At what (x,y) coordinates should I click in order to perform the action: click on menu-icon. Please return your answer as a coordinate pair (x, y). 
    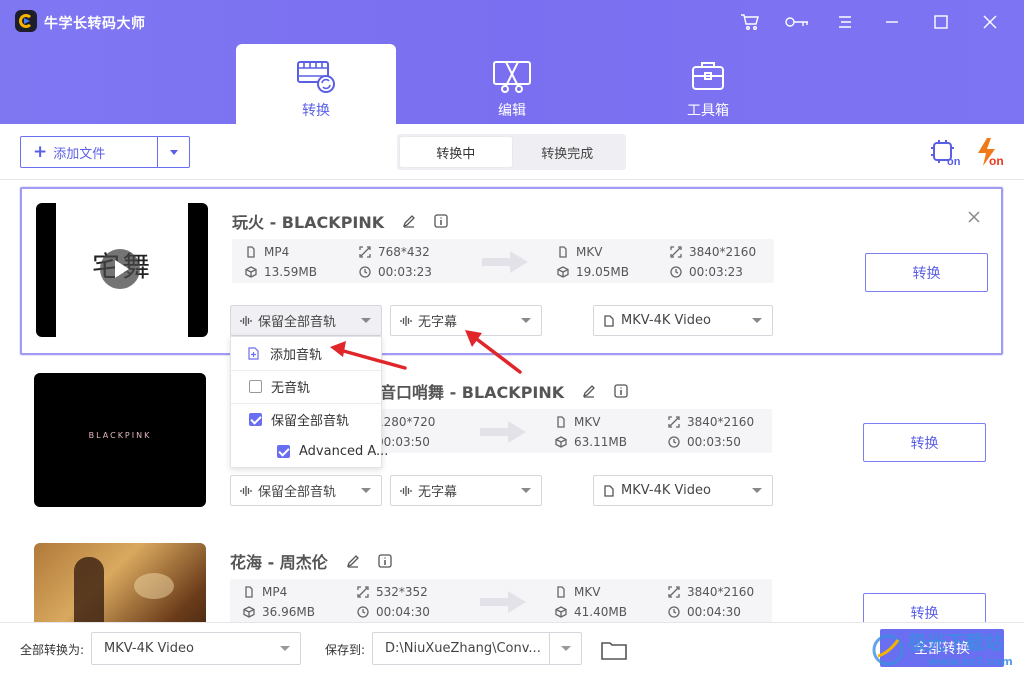
    Looking at the image, I should click on (845, 22).